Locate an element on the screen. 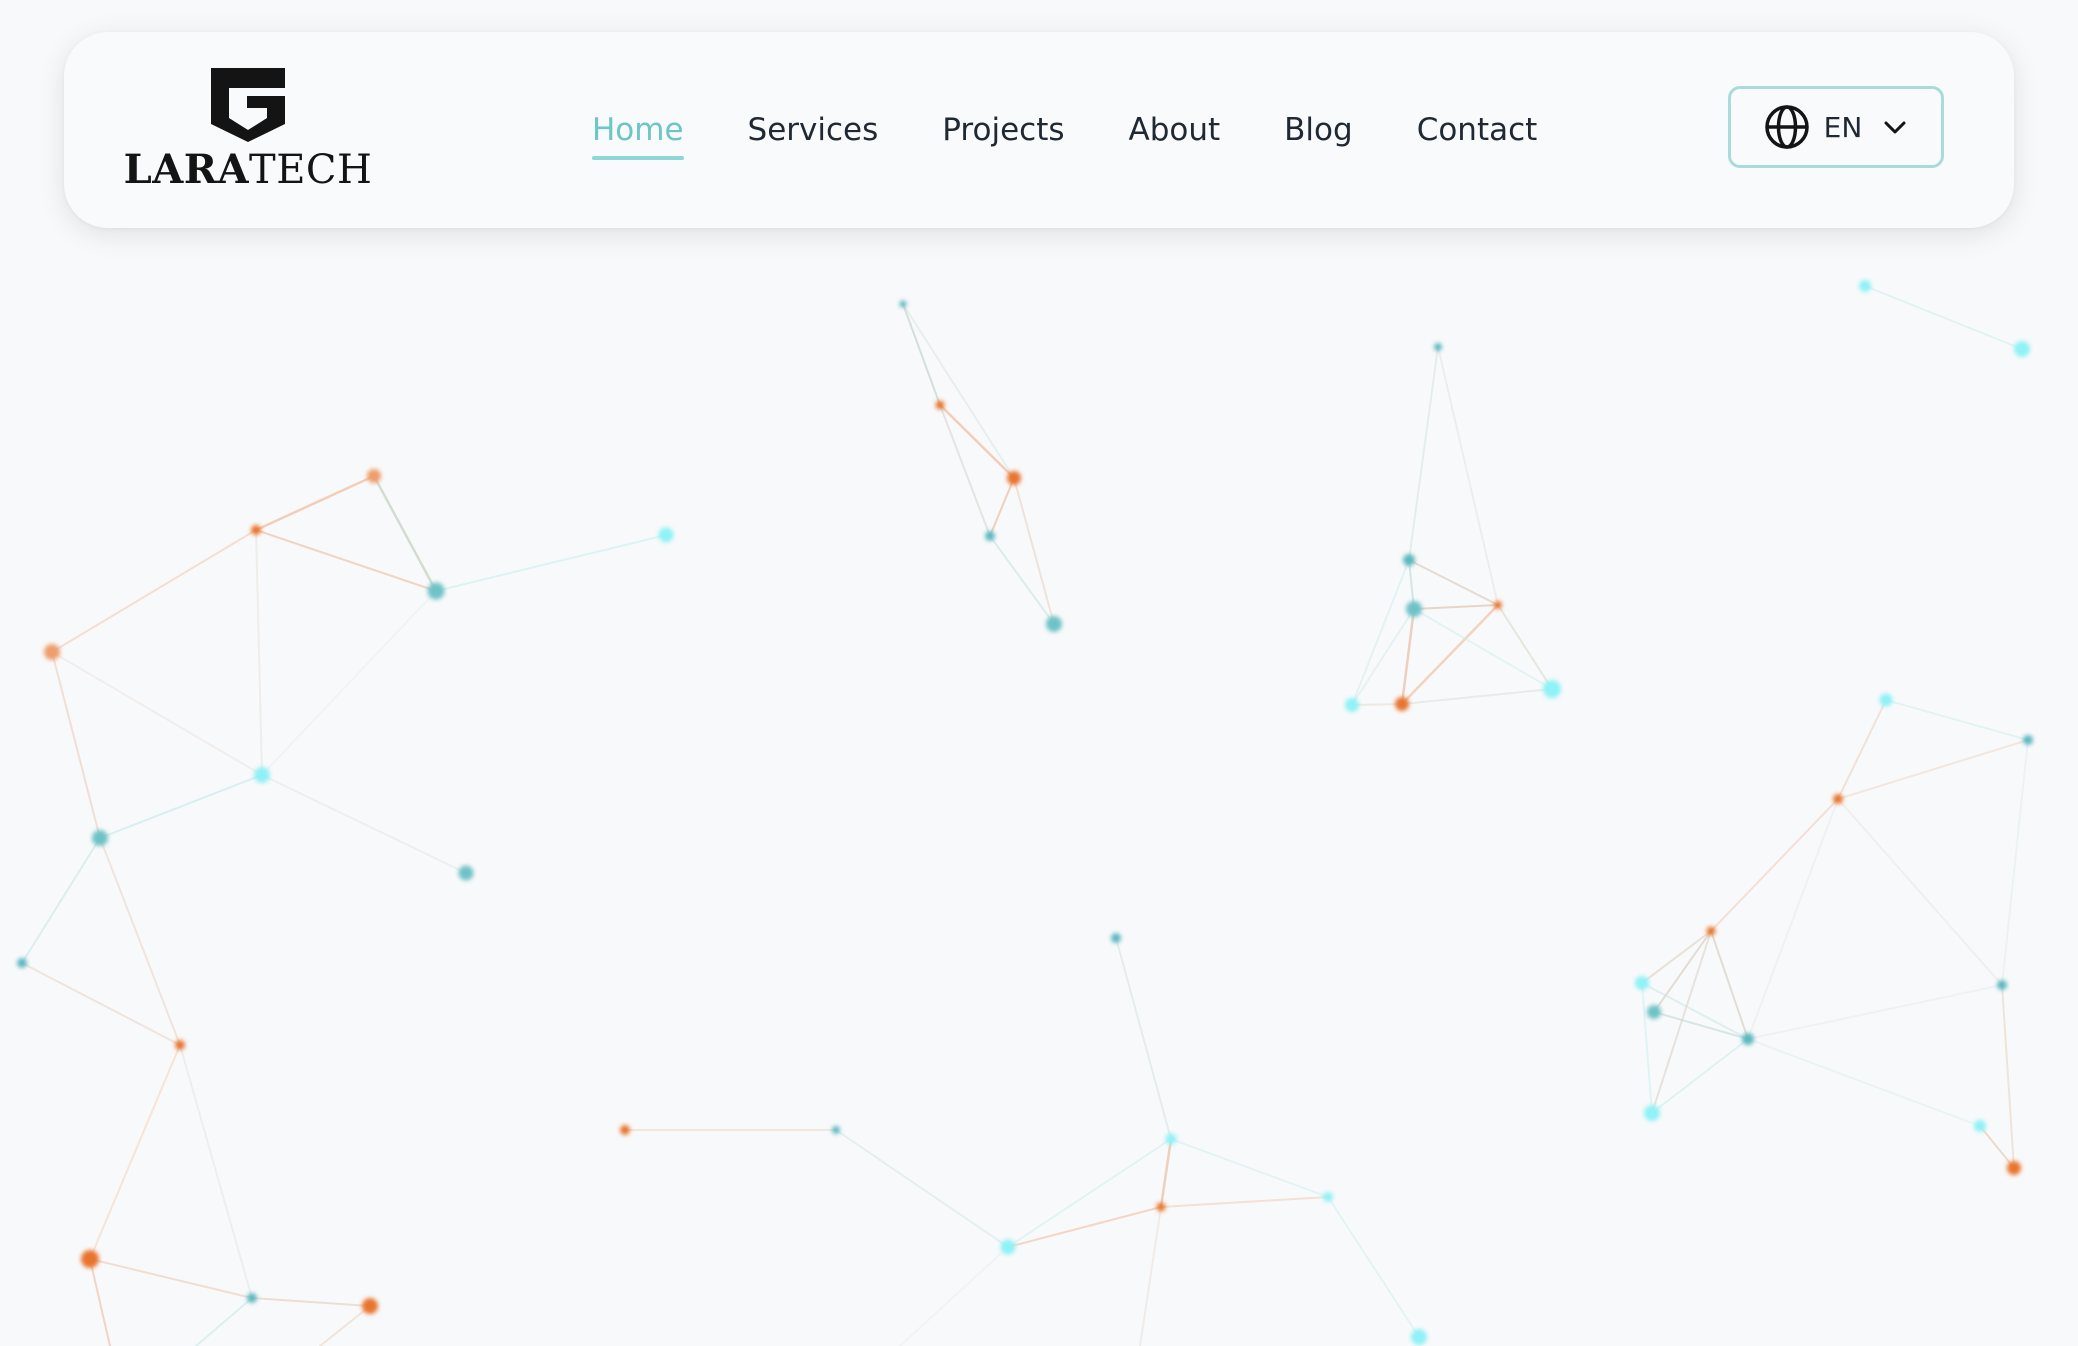 Image resolution: width=2078 pixels, height=1346 pixels. nav-link-services: Services is located at coordinates (813, 130).